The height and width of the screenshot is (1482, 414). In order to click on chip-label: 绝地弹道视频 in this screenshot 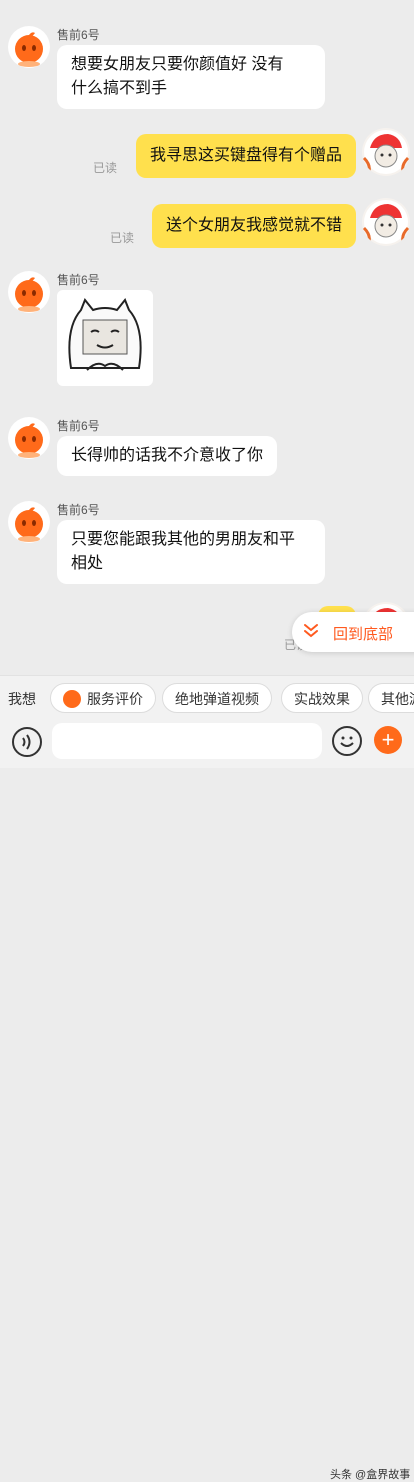, I will do `click(217, 699)`.